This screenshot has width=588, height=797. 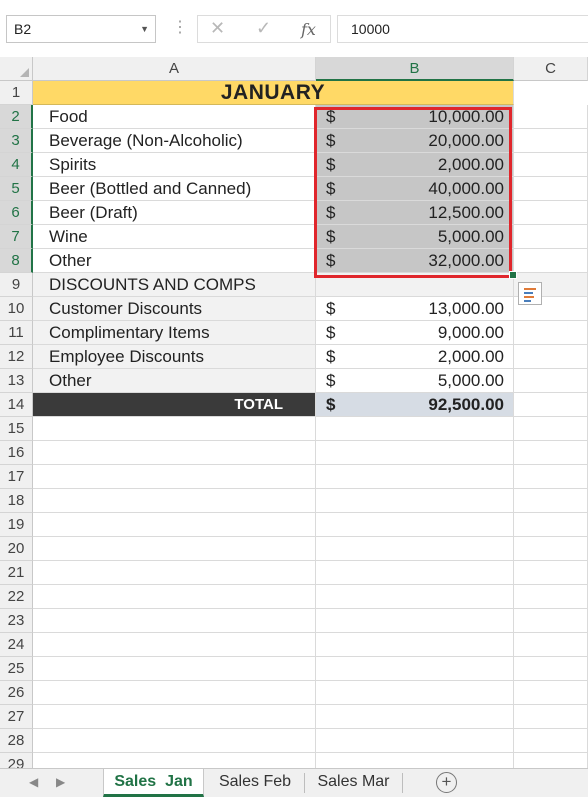 What do you see at coordinates (174, 69) in the screenshot?
I see `column-header-a: A` at bounding box center [174, 69].